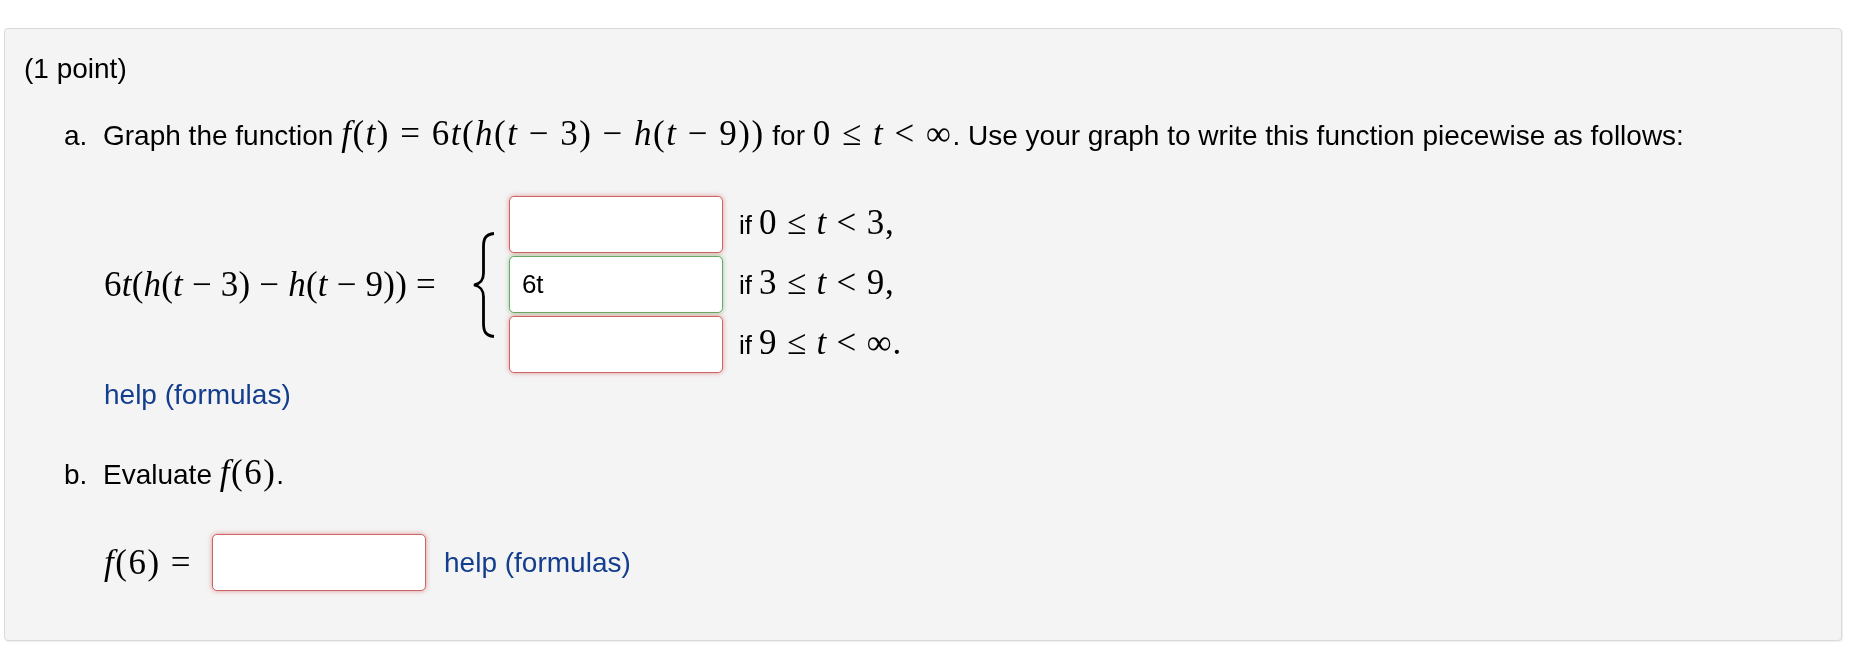 The image size is (1876, 664). I want to click on equation-text: 6t(h(t − 3) − h(t − 9)) =, so click(270, 284).